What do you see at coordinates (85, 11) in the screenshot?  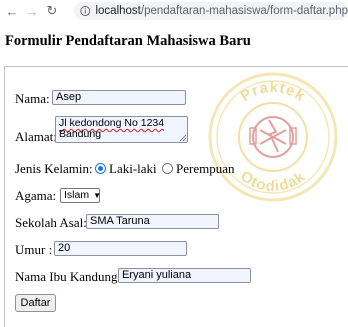 I see `site-info-icon` at bounding box center [85, 11].